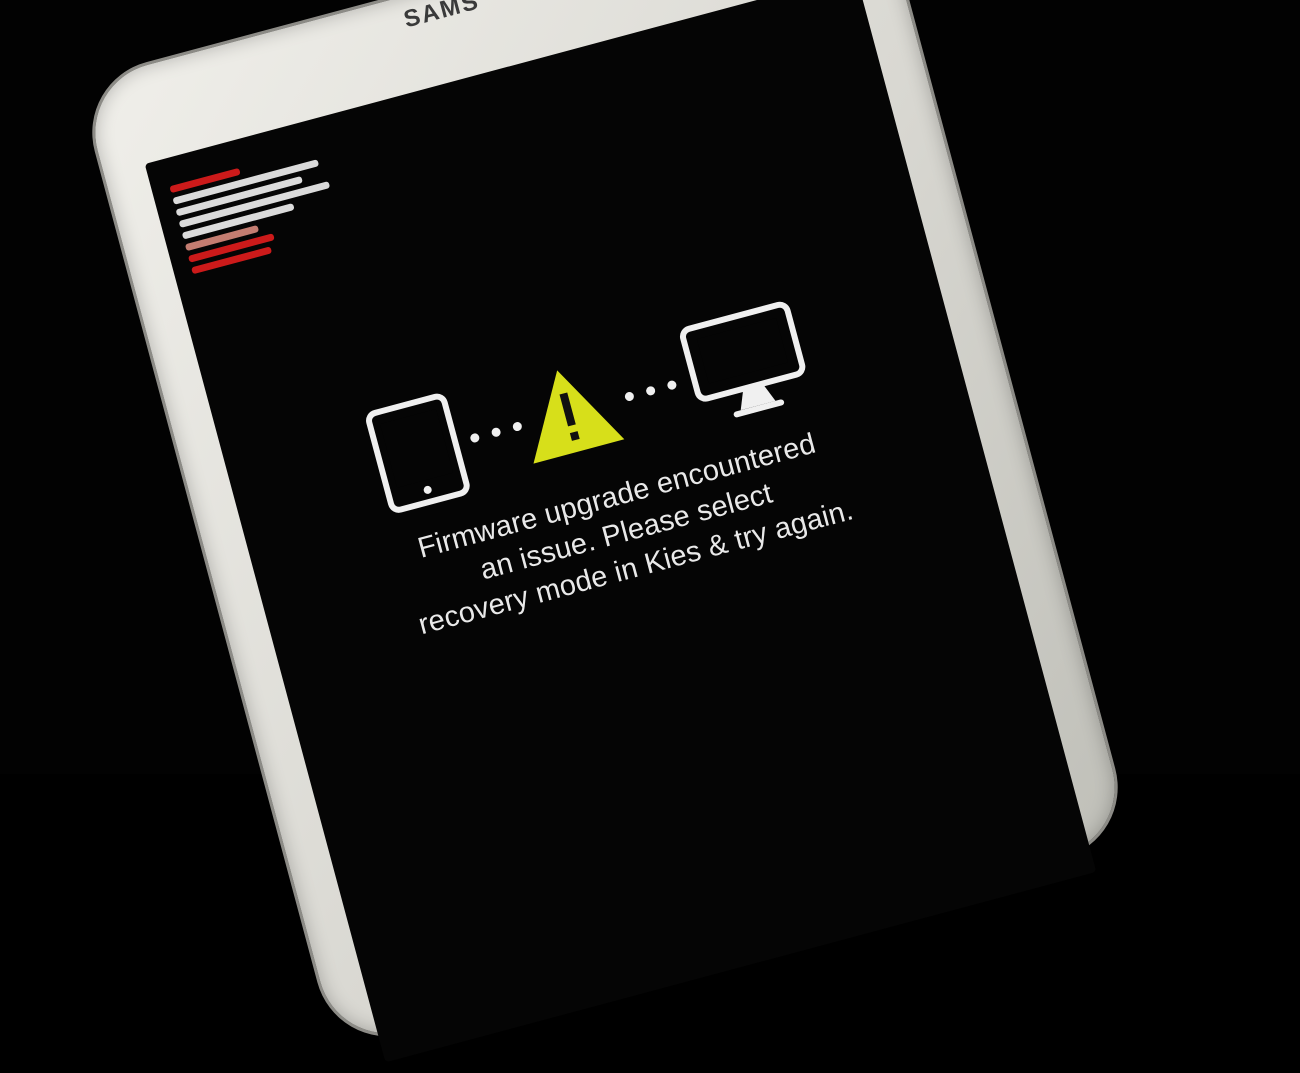  What do you see at coordinates (441, 17) in the screenshot?
I see `brand-logo: SAMS` at bounding box center [441, 17].